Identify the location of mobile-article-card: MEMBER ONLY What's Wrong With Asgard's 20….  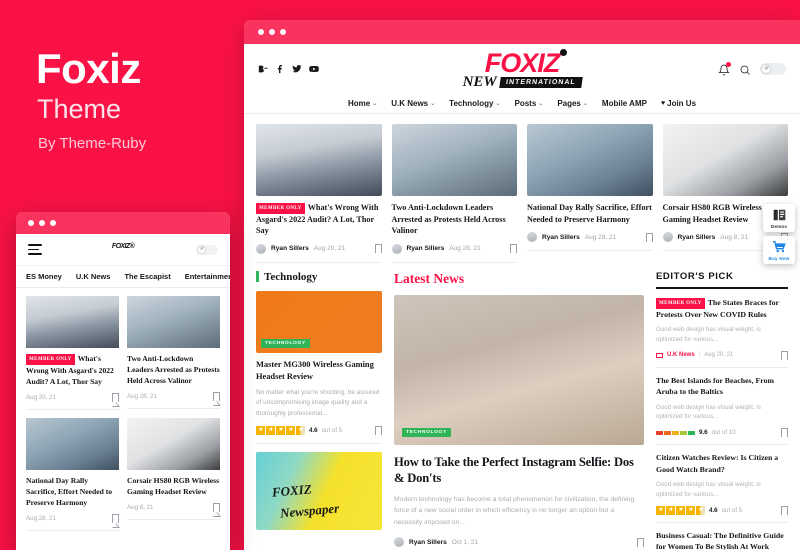
(73, 353).